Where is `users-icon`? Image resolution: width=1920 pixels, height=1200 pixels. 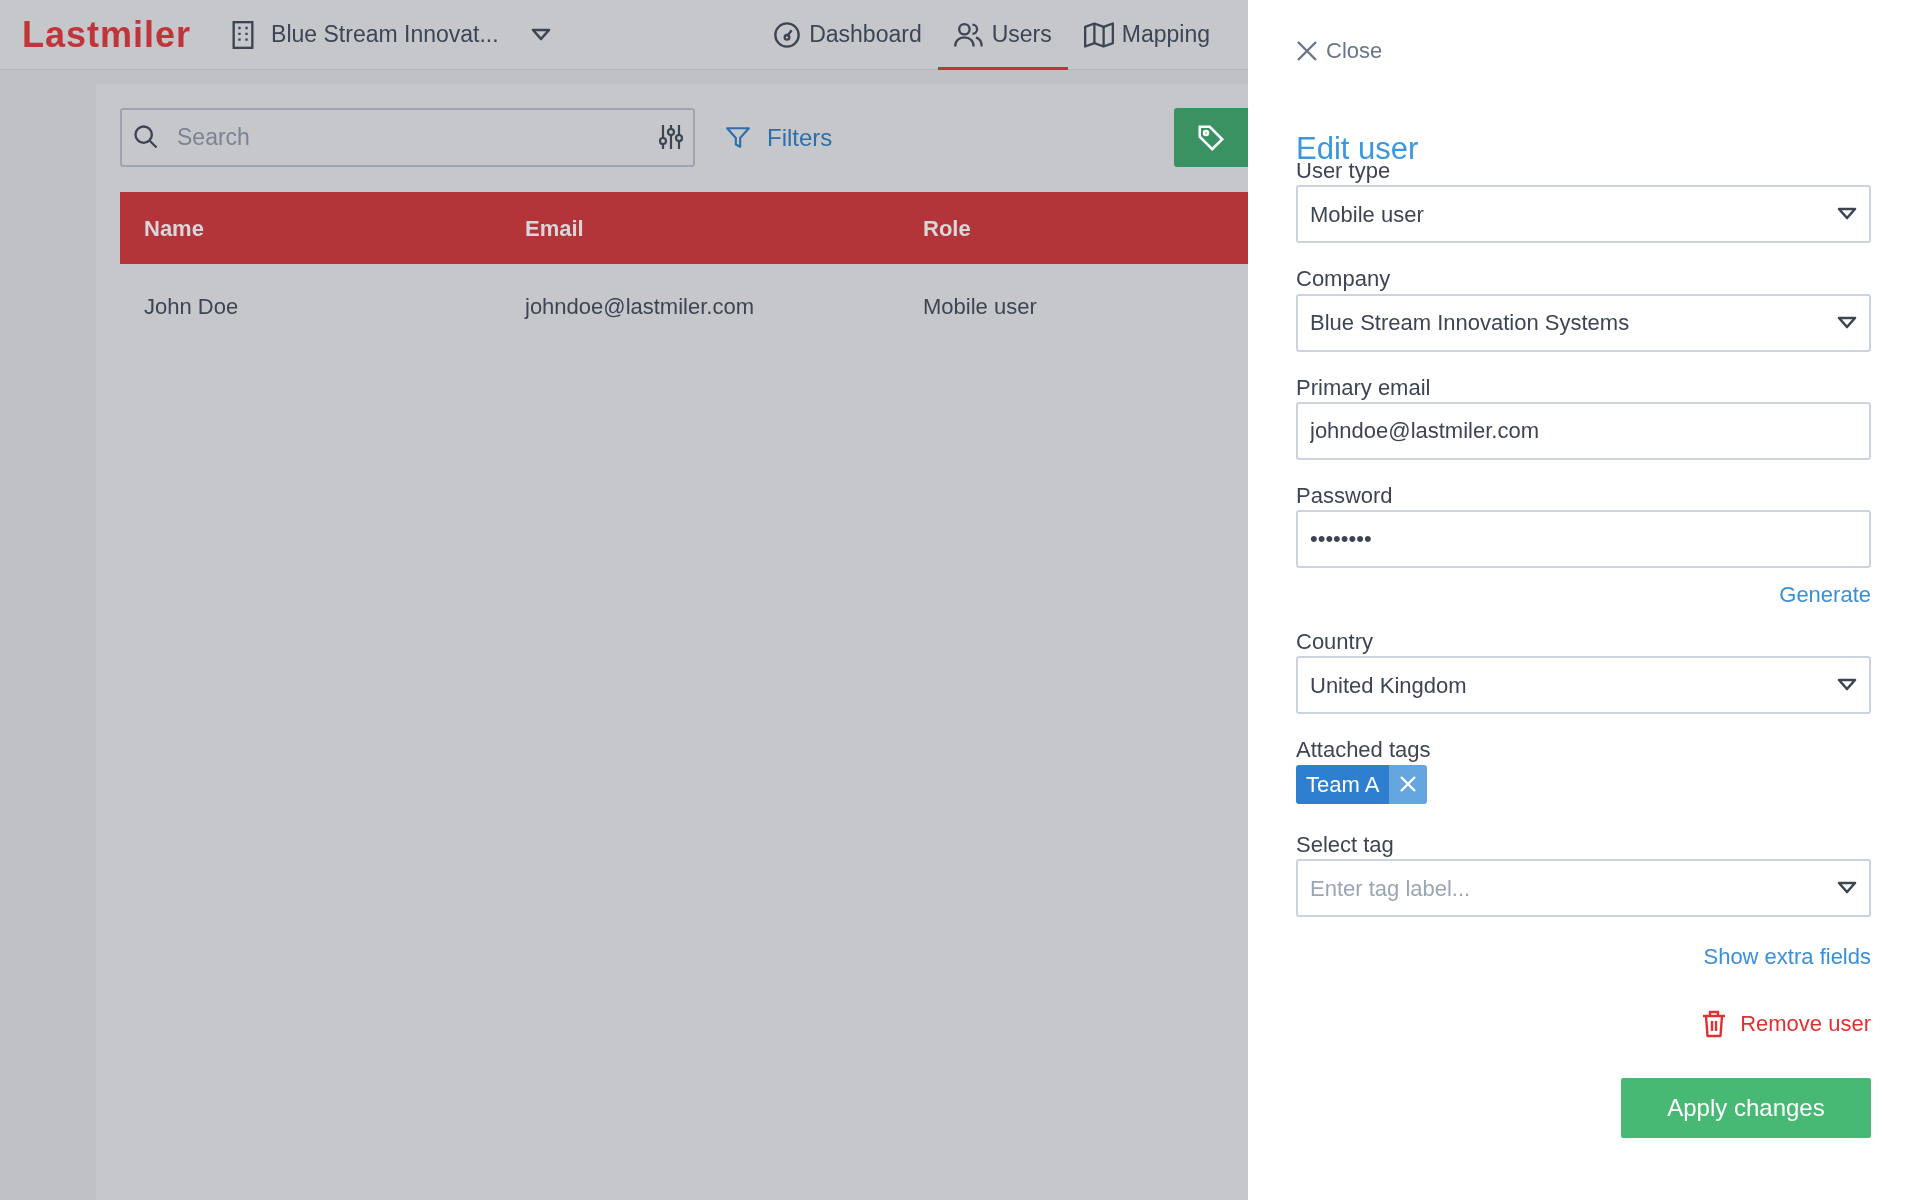
users-icon is located at coordinates (968, 34).